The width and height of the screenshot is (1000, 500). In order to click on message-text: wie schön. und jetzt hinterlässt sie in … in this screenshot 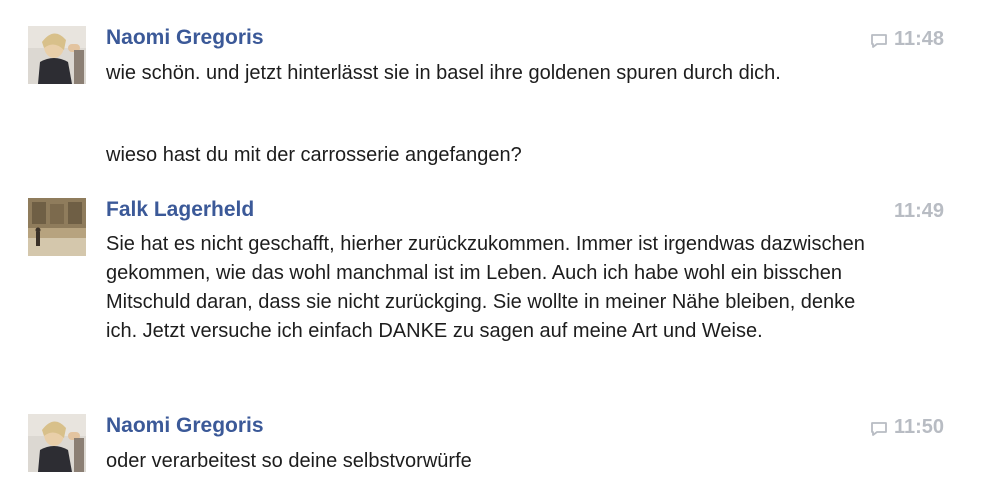, I will do `click(443, 73)`.